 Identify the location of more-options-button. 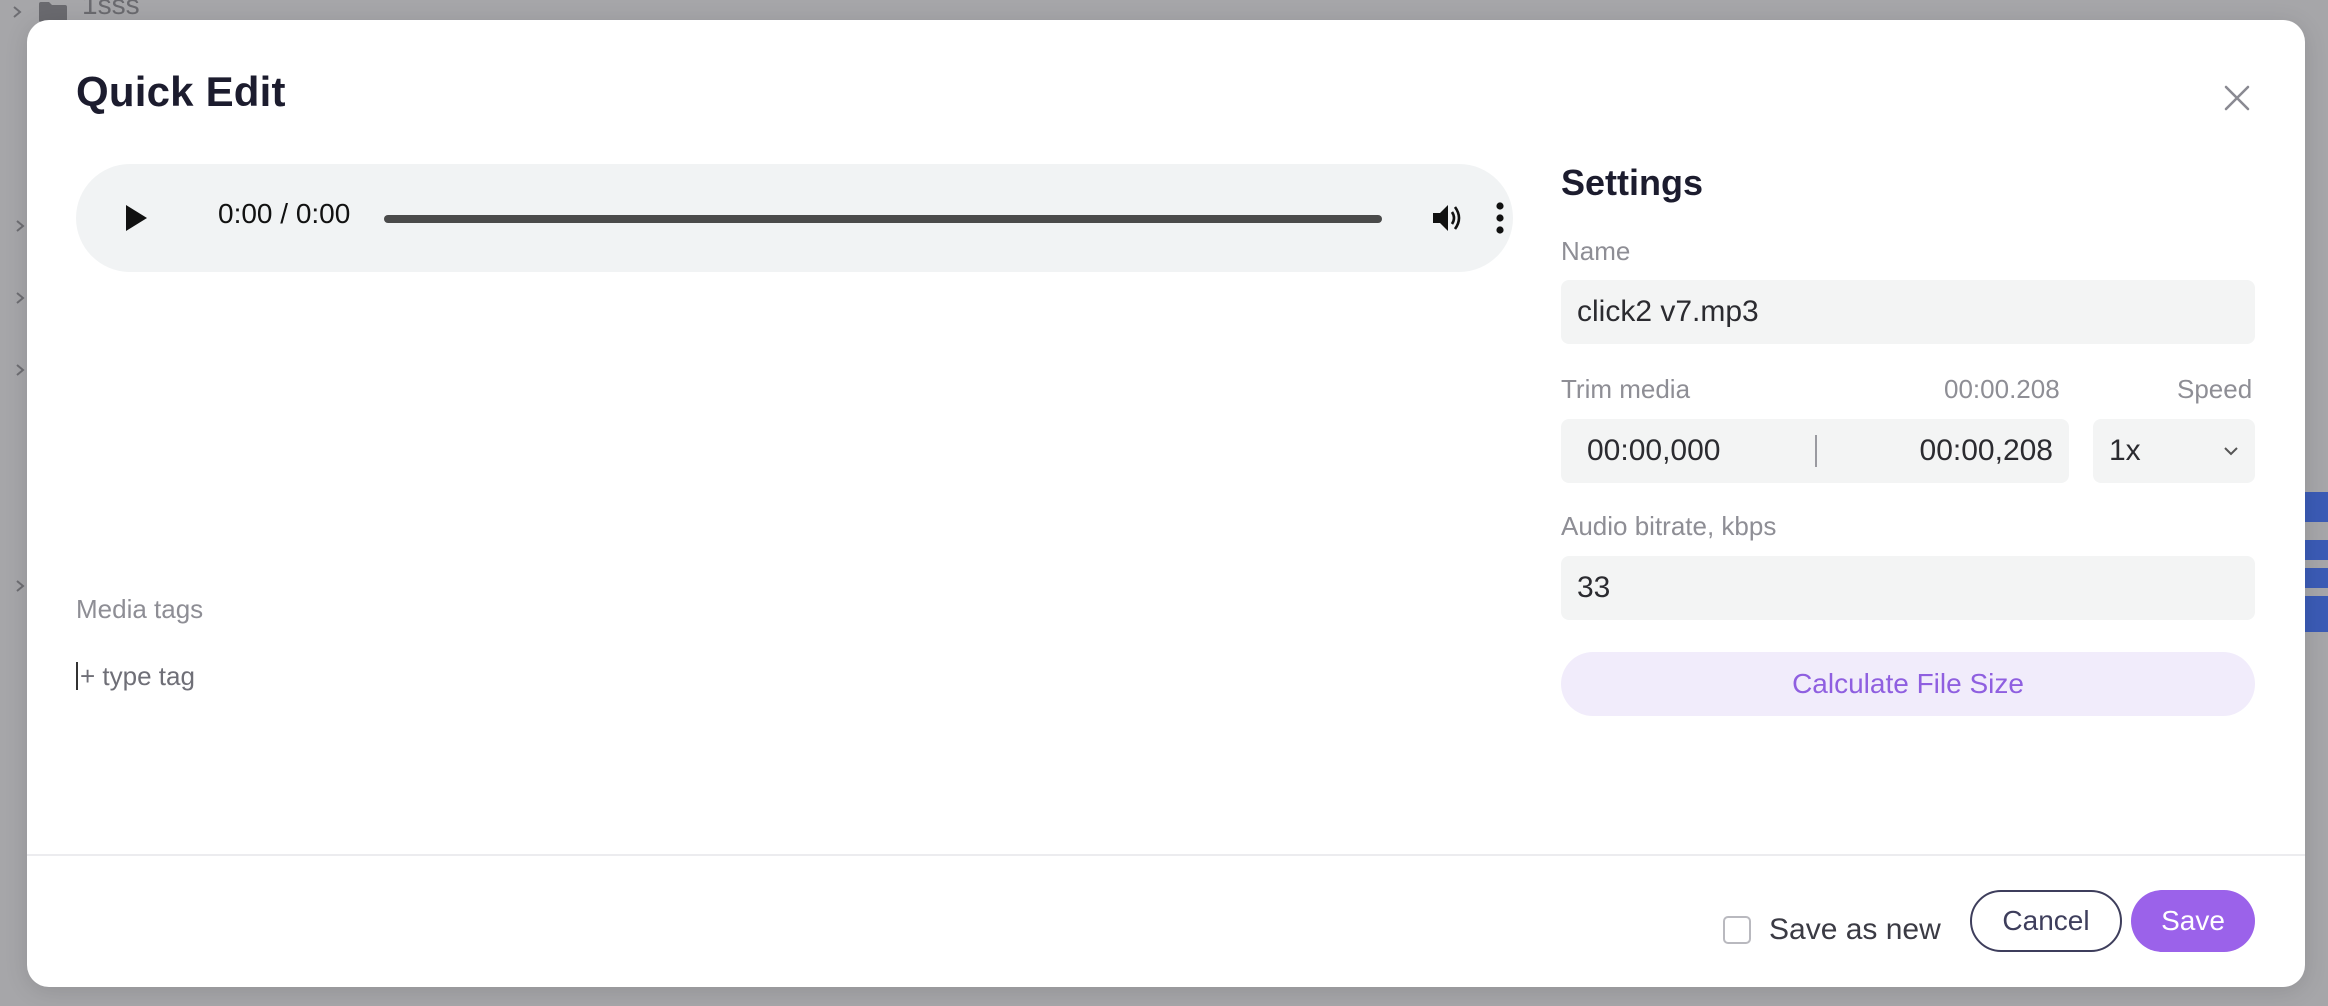
(1500, 218).